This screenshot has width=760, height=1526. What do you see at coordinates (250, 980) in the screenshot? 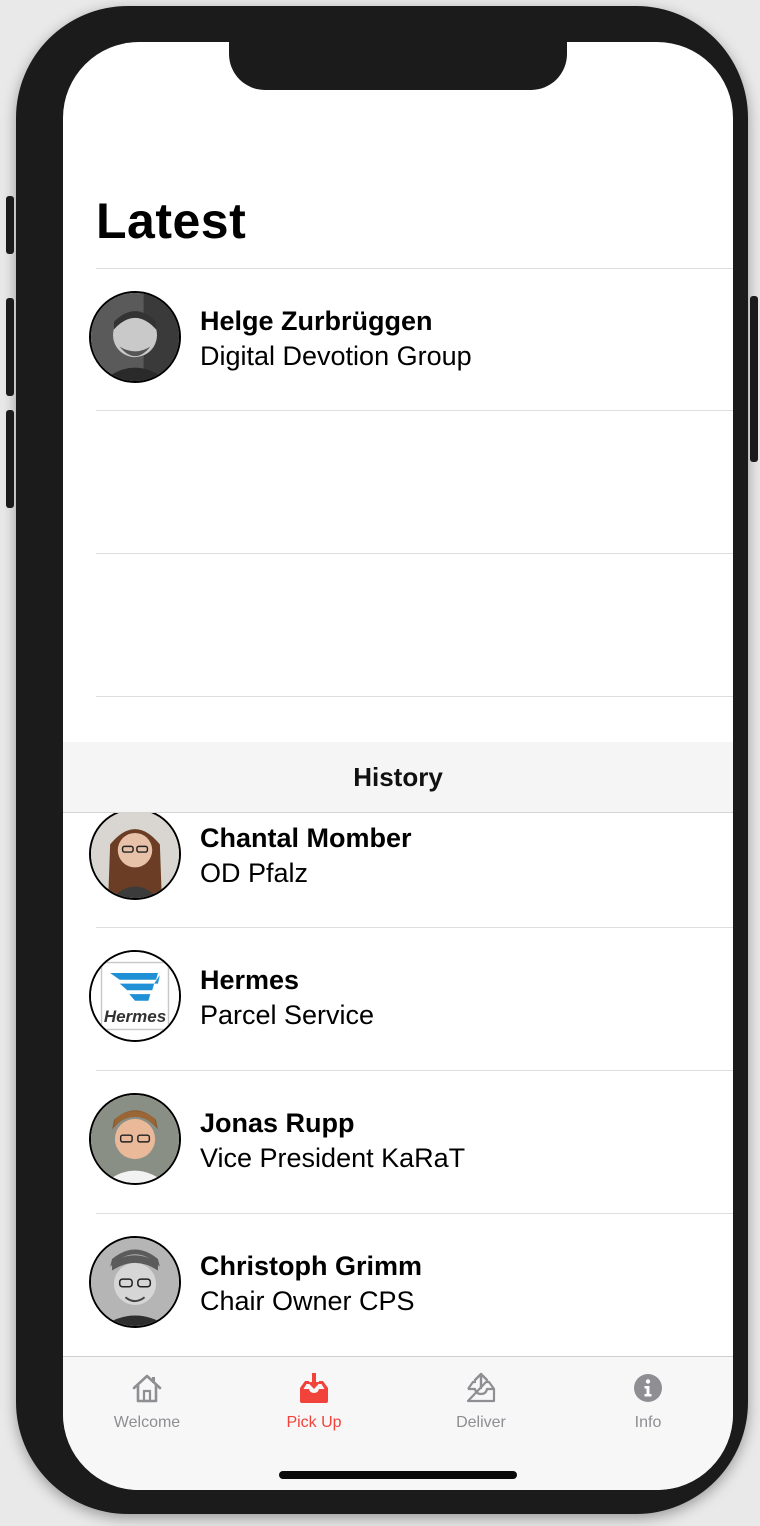
I see `contact-name: Hermes` at bounding box center [250, 980].